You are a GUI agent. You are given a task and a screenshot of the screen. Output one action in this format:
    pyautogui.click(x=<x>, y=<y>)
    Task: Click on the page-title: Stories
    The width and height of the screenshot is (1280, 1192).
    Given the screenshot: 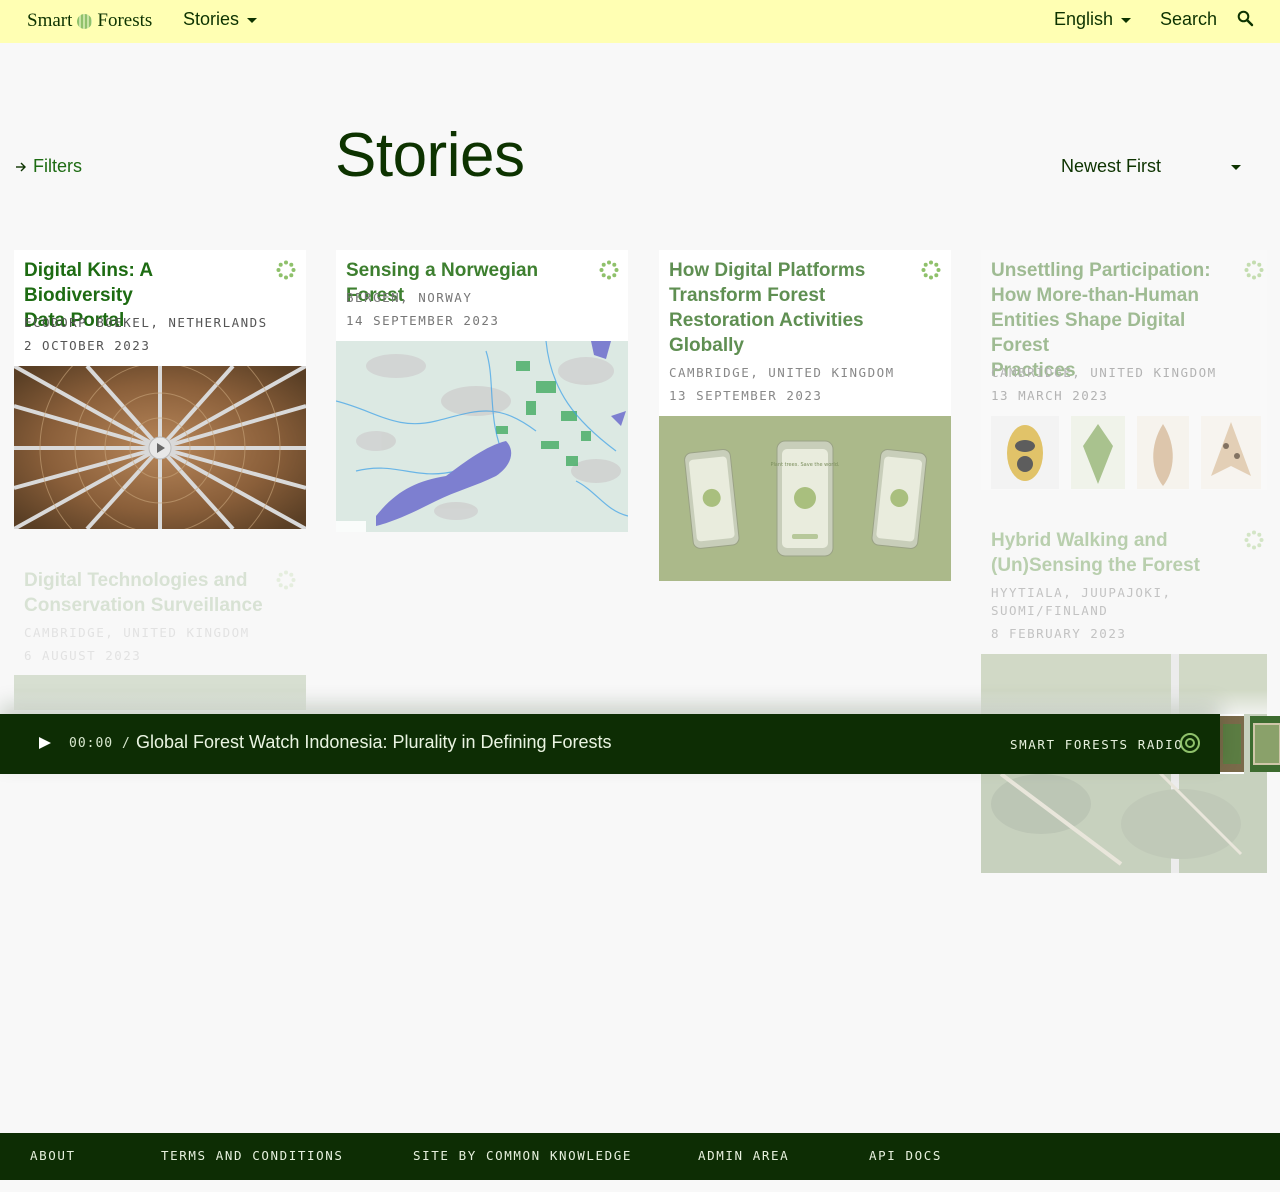 What is the action you would take?
    pyautogui.click(x=430, y=155)
    